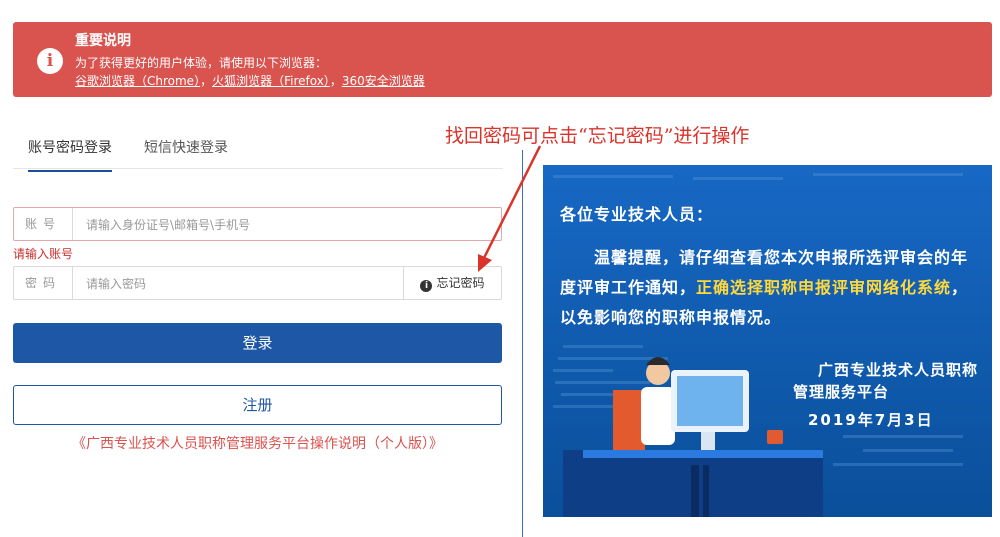 This screenshot has width=1000, height=537. Describe the element at coordinates (258, 150) in the screenshot. I see `login-tabs: 账号密码登录 短信快速登录` at that location.